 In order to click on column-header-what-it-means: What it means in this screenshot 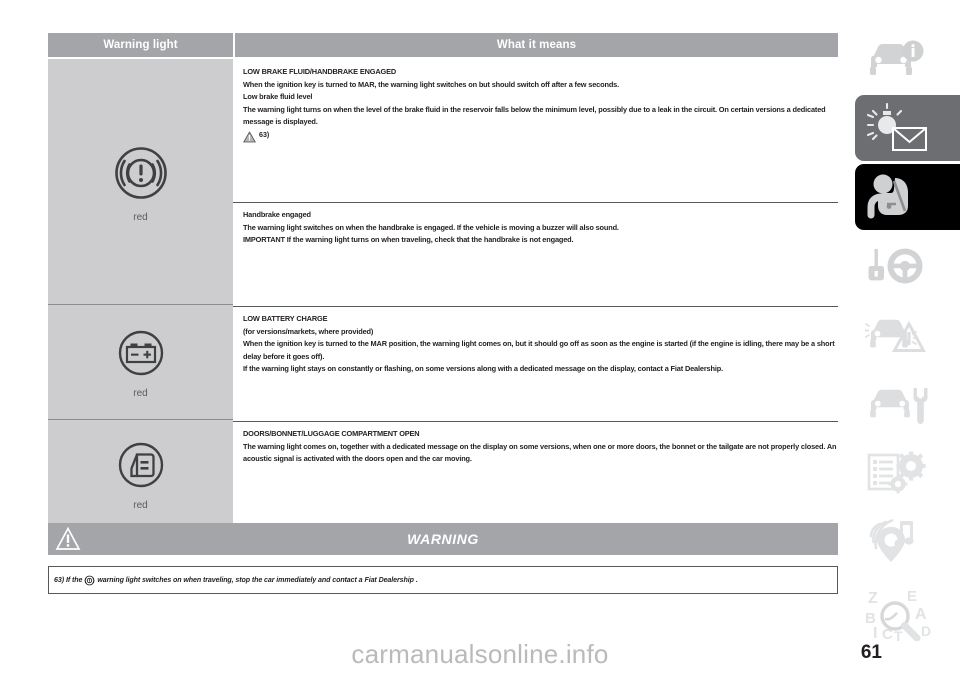, I will do `click(536, 45)`.